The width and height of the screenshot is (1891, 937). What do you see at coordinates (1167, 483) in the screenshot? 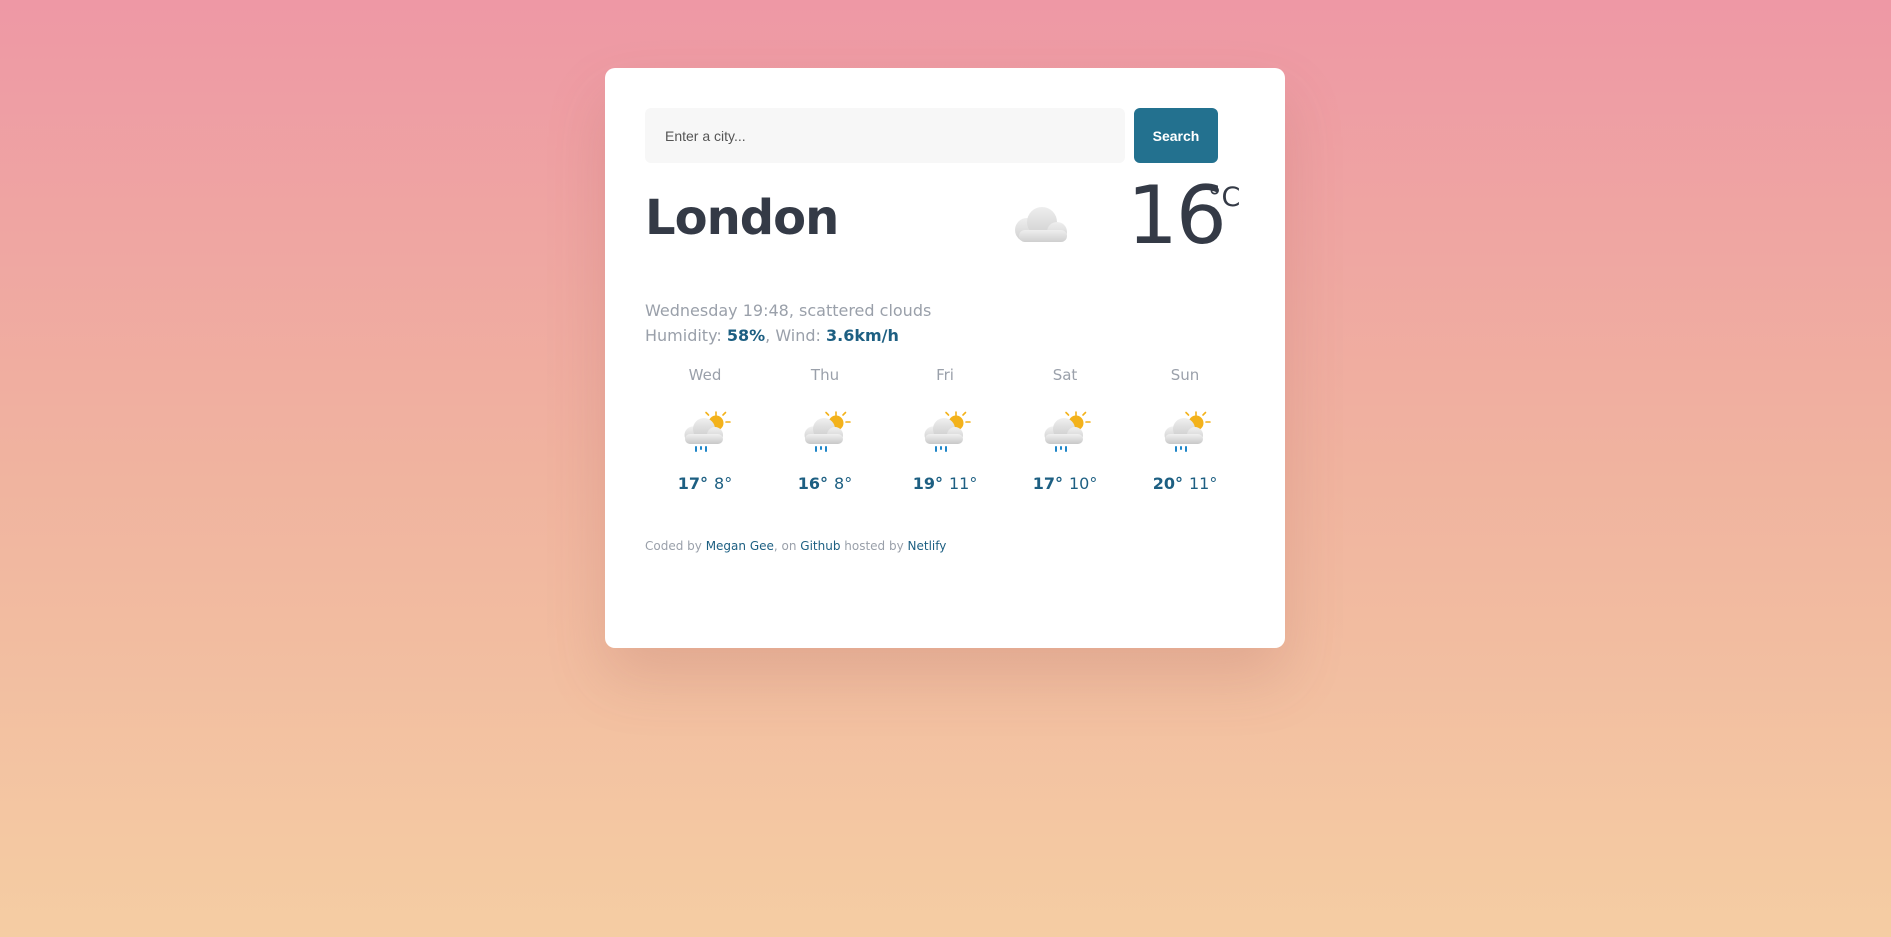
I see `forecast-max: 20°` at bounding box center [1167, 483].